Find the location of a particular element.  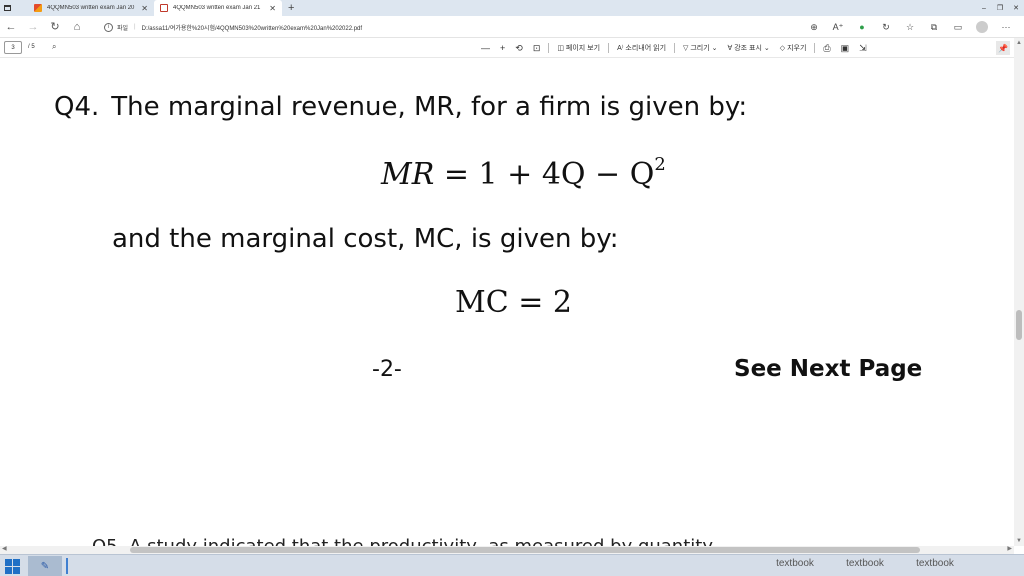

rotate-icon: ⟲ is located at coordinates (519, 48).